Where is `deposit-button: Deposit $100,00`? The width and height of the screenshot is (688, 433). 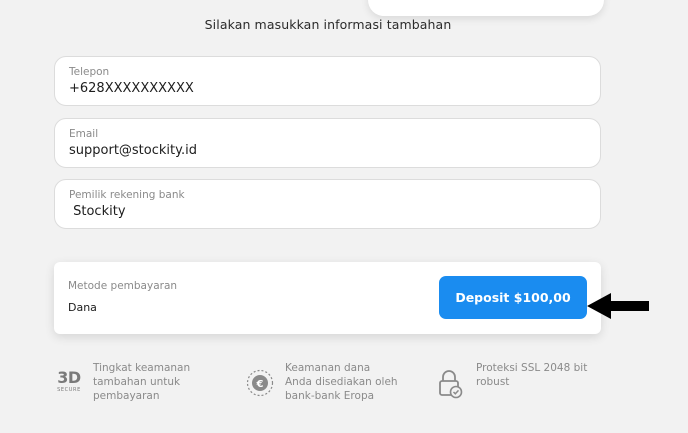
deposit-button: Deposit $100,00 is located at coordinates (513, 297).